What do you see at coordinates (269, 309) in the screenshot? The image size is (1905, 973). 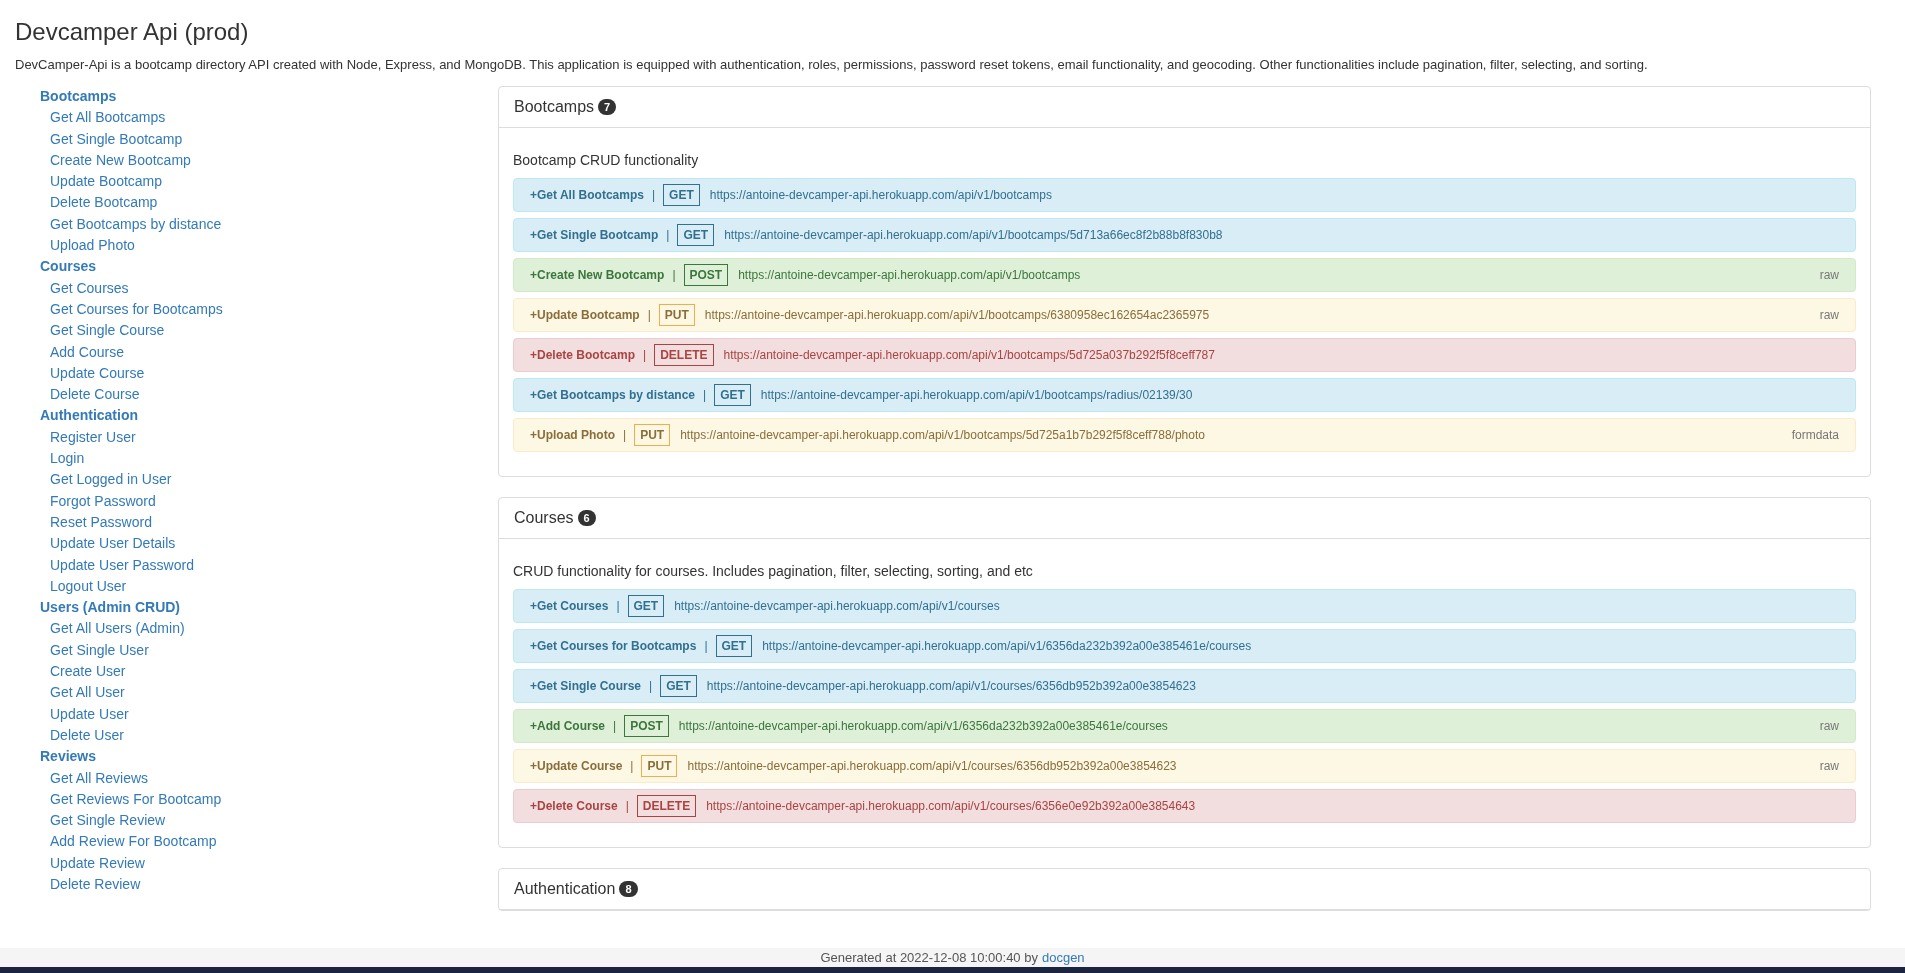 I see `sidebar-link: Get Courses for Bootcamps` at bounding box center [269, 309].